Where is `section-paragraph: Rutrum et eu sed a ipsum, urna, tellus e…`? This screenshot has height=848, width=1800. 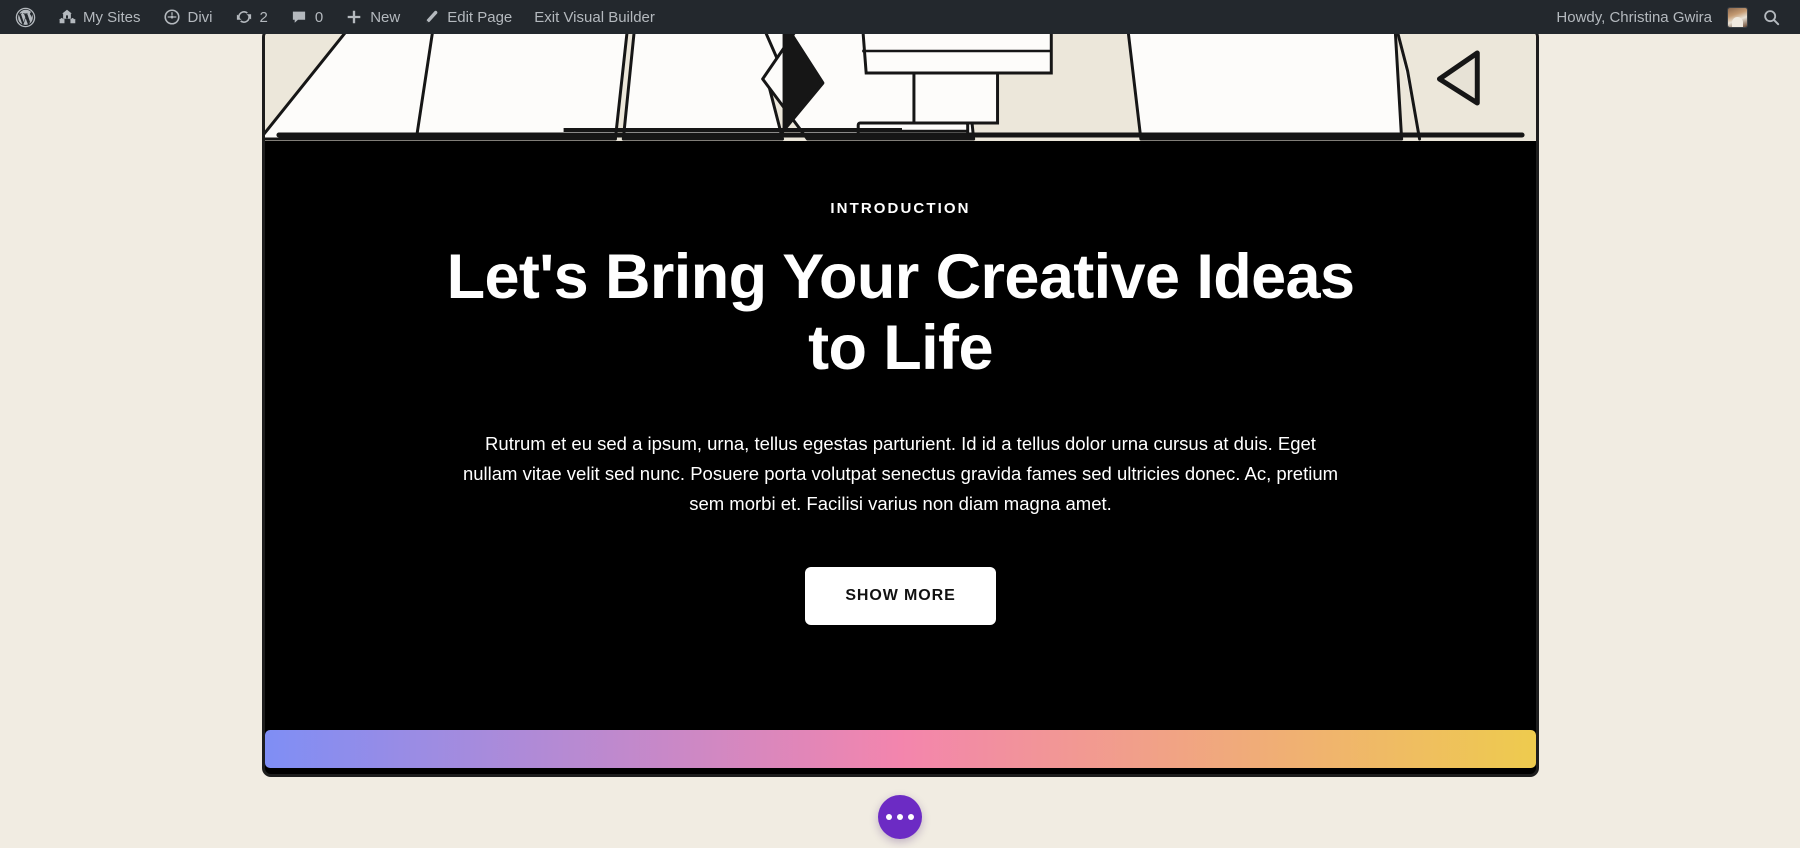 section-paragraph: Rutrum et eu sed a ipsum, urna, tellus e… is located at coordinates (900, 474).